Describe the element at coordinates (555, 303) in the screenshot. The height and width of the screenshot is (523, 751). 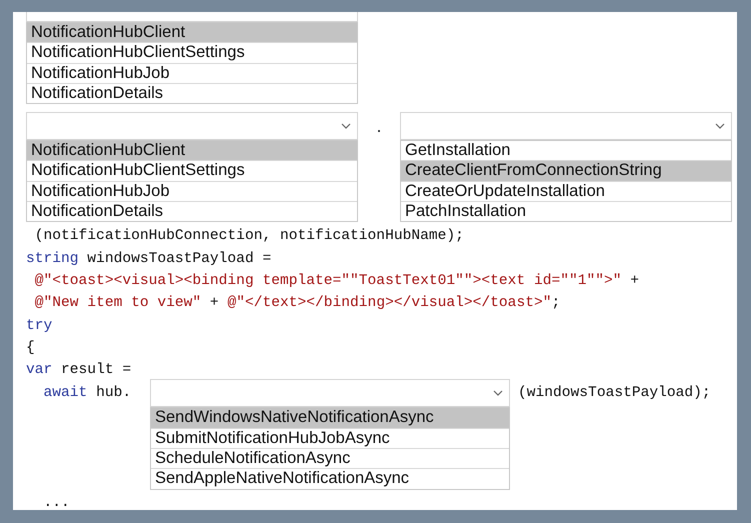
I see `code-text: ;` at that location.